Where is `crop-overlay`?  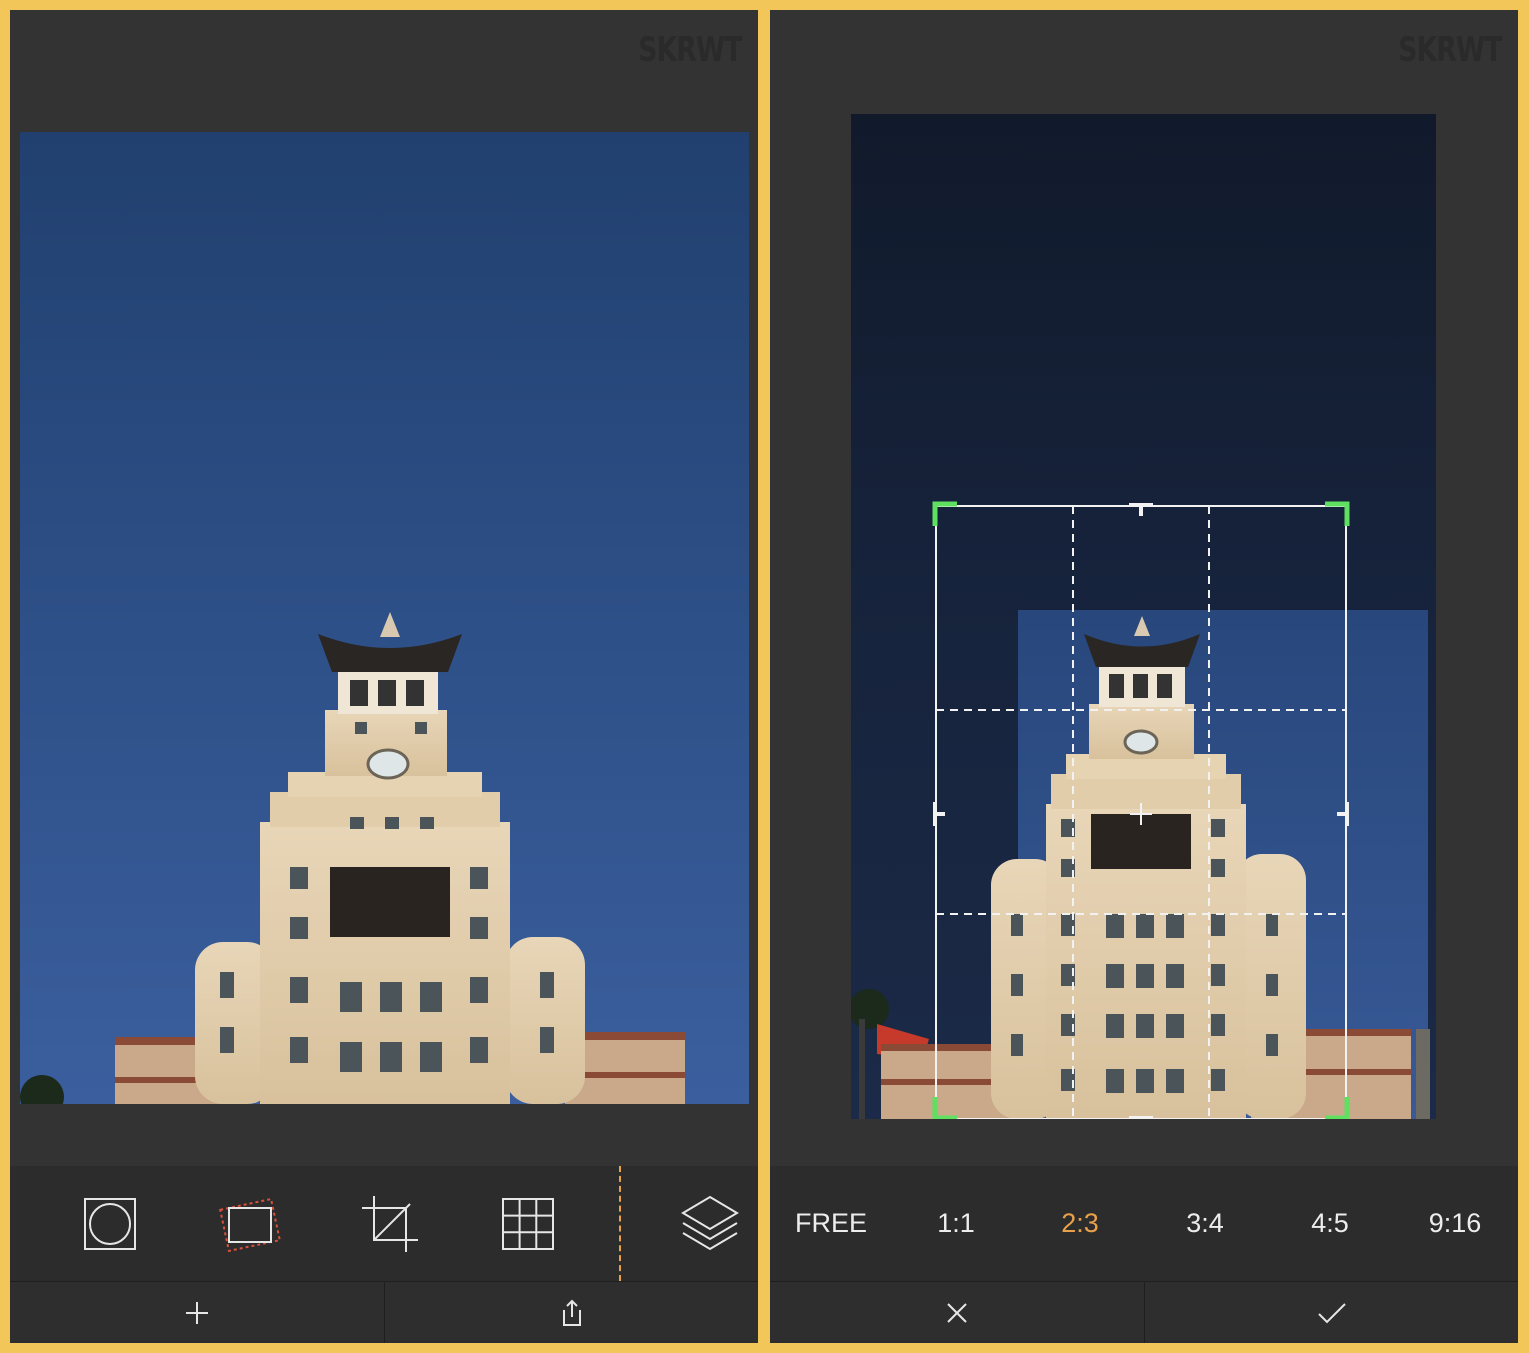 crop-overlay is located at coordinates (1141, 810).